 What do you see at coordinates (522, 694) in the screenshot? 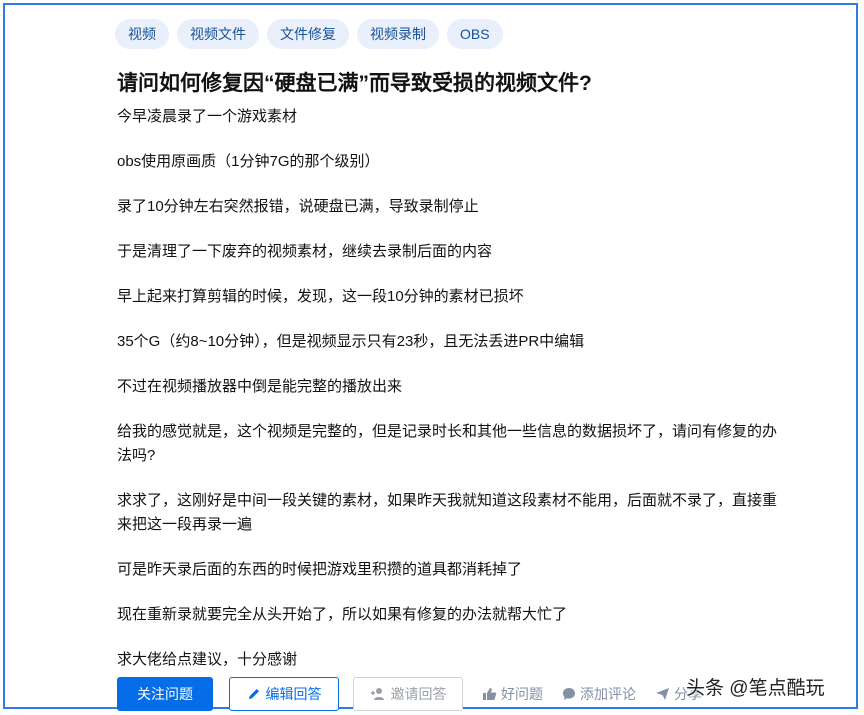
I see `good-question-label: 好问题` at bounding box center [522, 694].